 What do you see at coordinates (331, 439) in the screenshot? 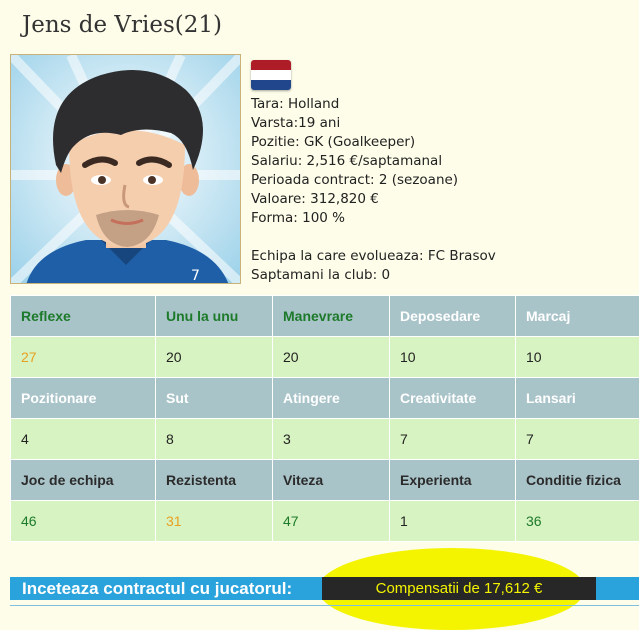
I see `stat-value: 3` at bounding box center [331, 439].